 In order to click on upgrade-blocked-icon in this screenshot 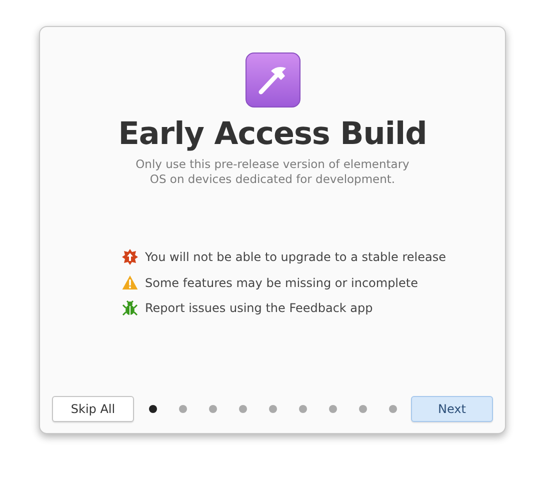, I will do `click(130, 257)`.